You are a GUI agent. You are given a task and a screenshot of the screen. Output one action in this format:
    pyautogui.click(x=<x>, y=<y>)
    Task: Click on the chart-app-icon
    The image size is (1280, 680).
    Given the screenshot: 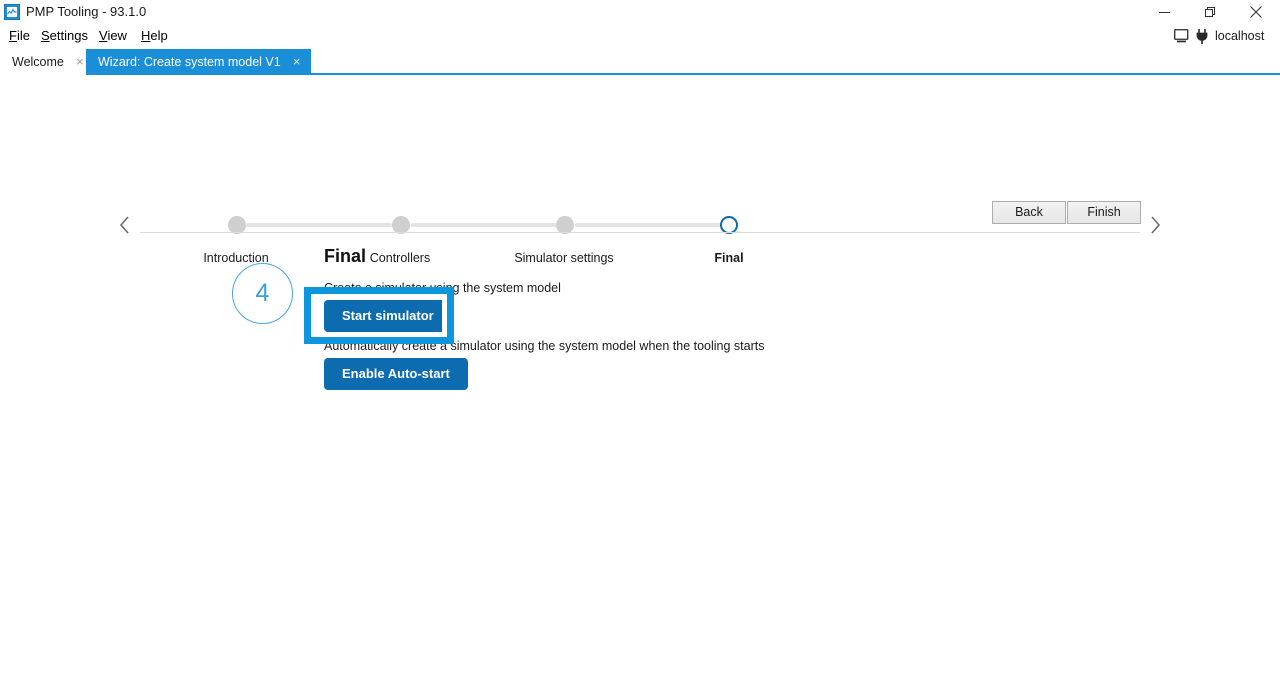 What is the action you would take?
    pyautogui.click(x=12, y=12)
    